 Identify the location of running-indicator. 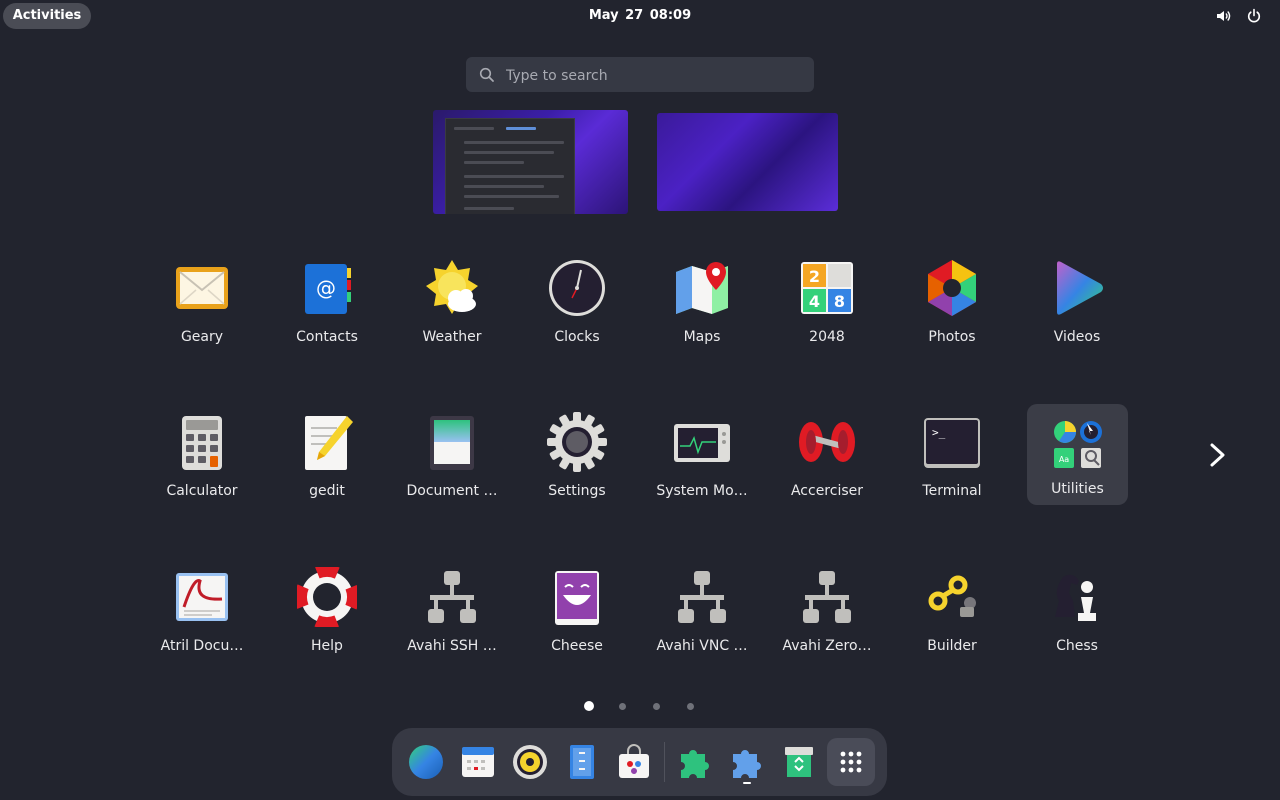
(747, 783).